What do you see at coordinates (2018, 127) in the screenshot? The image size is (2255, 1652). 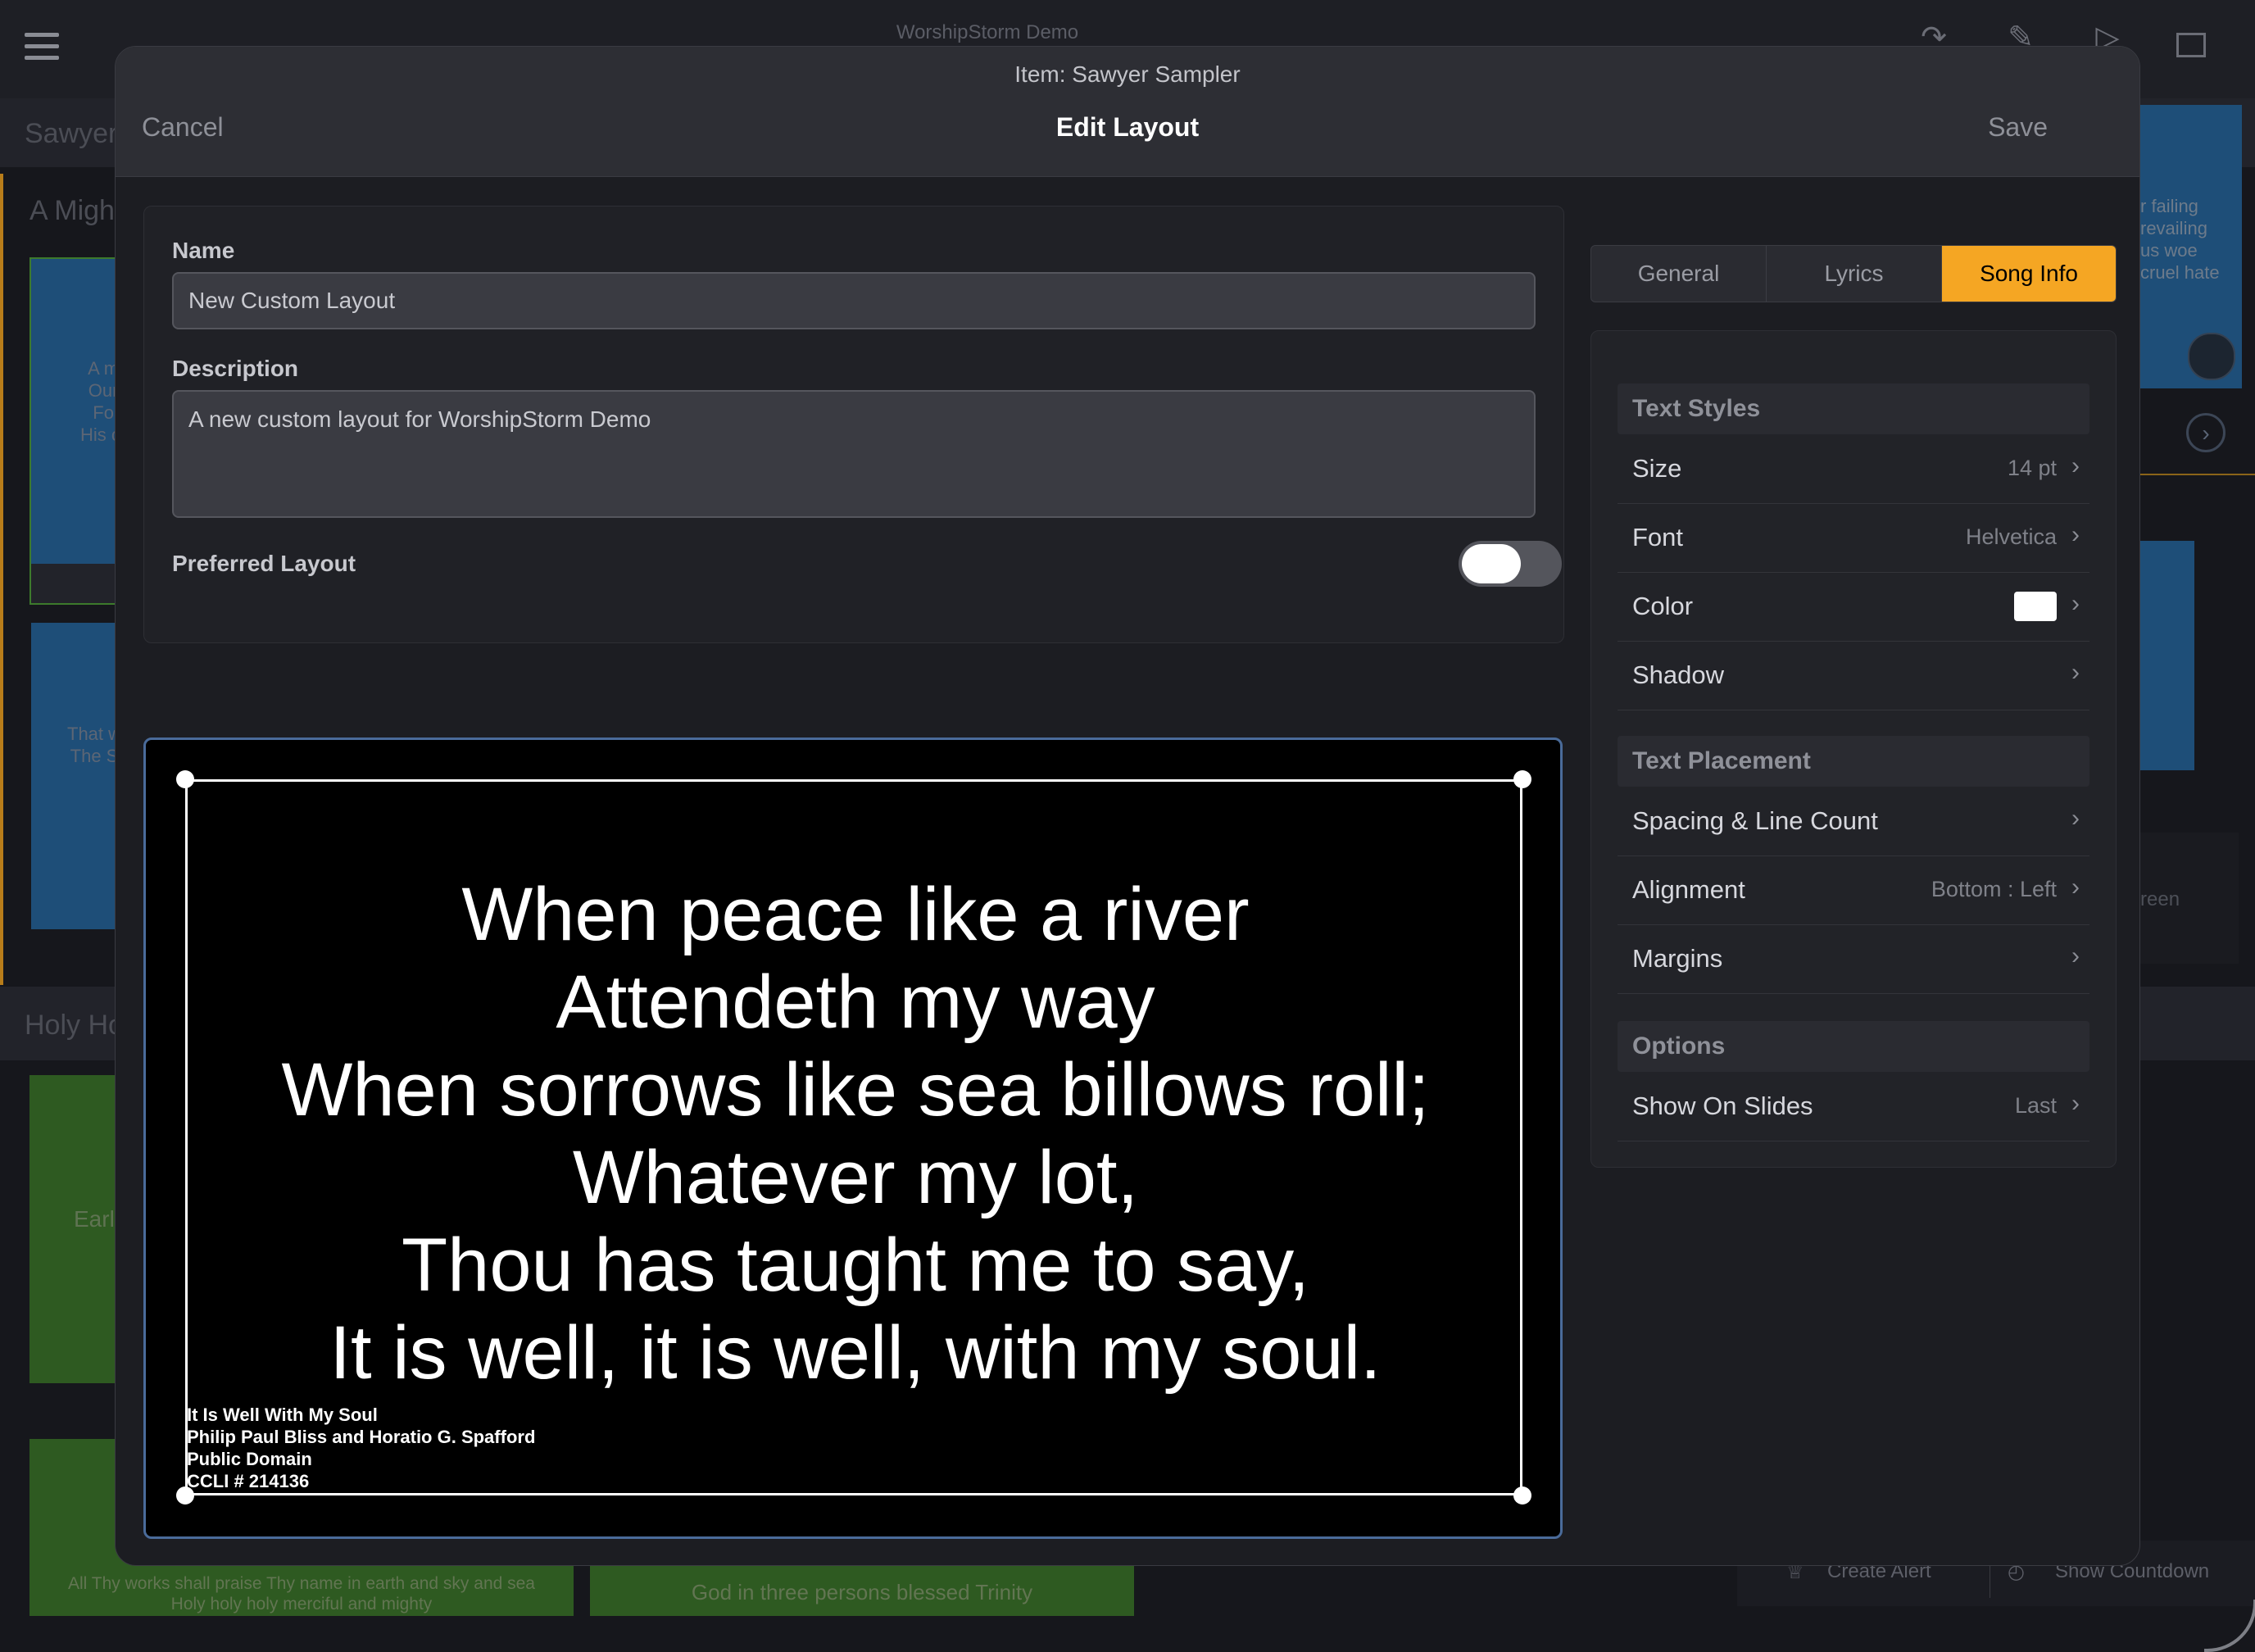 I see `save-button: Save` at bounding box center [2018, 127].